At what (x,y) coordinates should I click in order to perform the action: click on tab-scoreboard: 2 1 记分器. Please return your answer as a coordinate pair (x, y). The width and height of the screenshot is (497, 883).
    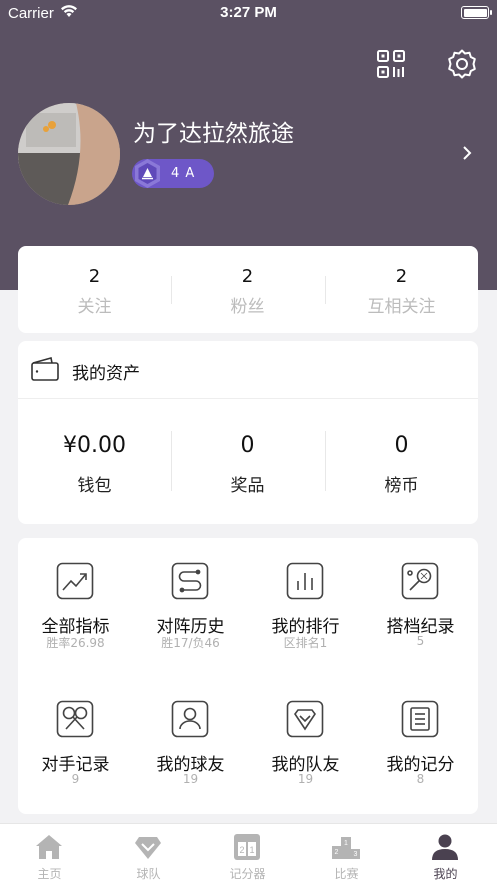
    Looking at the image, I should click on (247, 853).